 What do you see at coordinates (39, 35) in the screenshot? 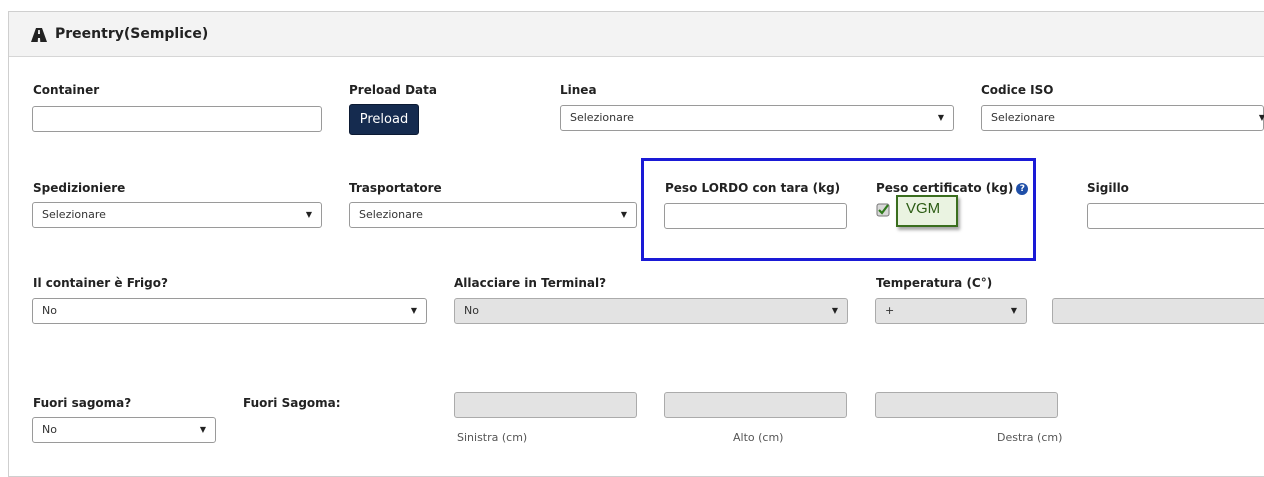
I see `road-icon` at bounding box center [39, 35].